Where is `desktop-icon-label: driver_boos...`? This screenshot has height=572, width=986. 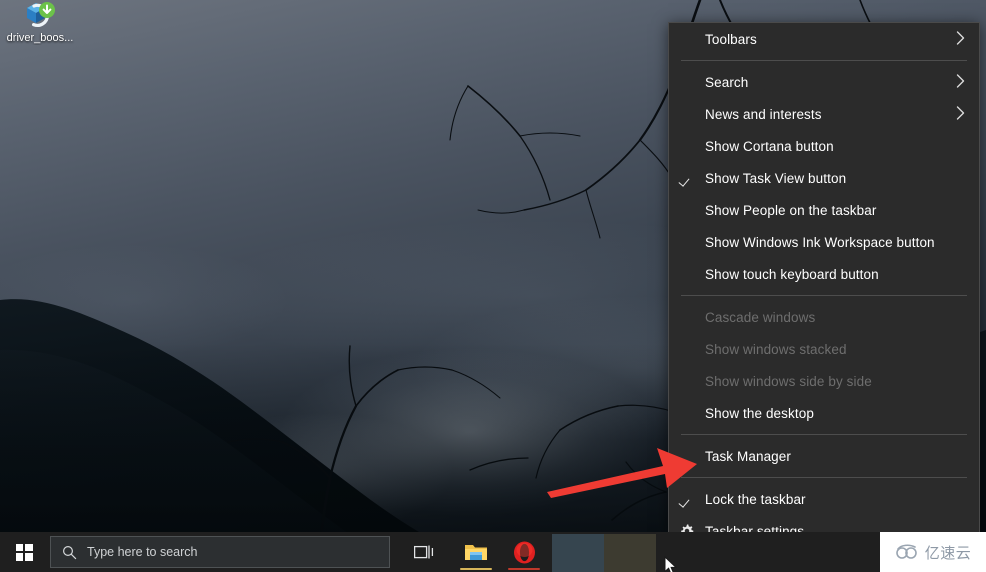
desktop-icon-label: driver_boos... is located at coordinates (40, 38).